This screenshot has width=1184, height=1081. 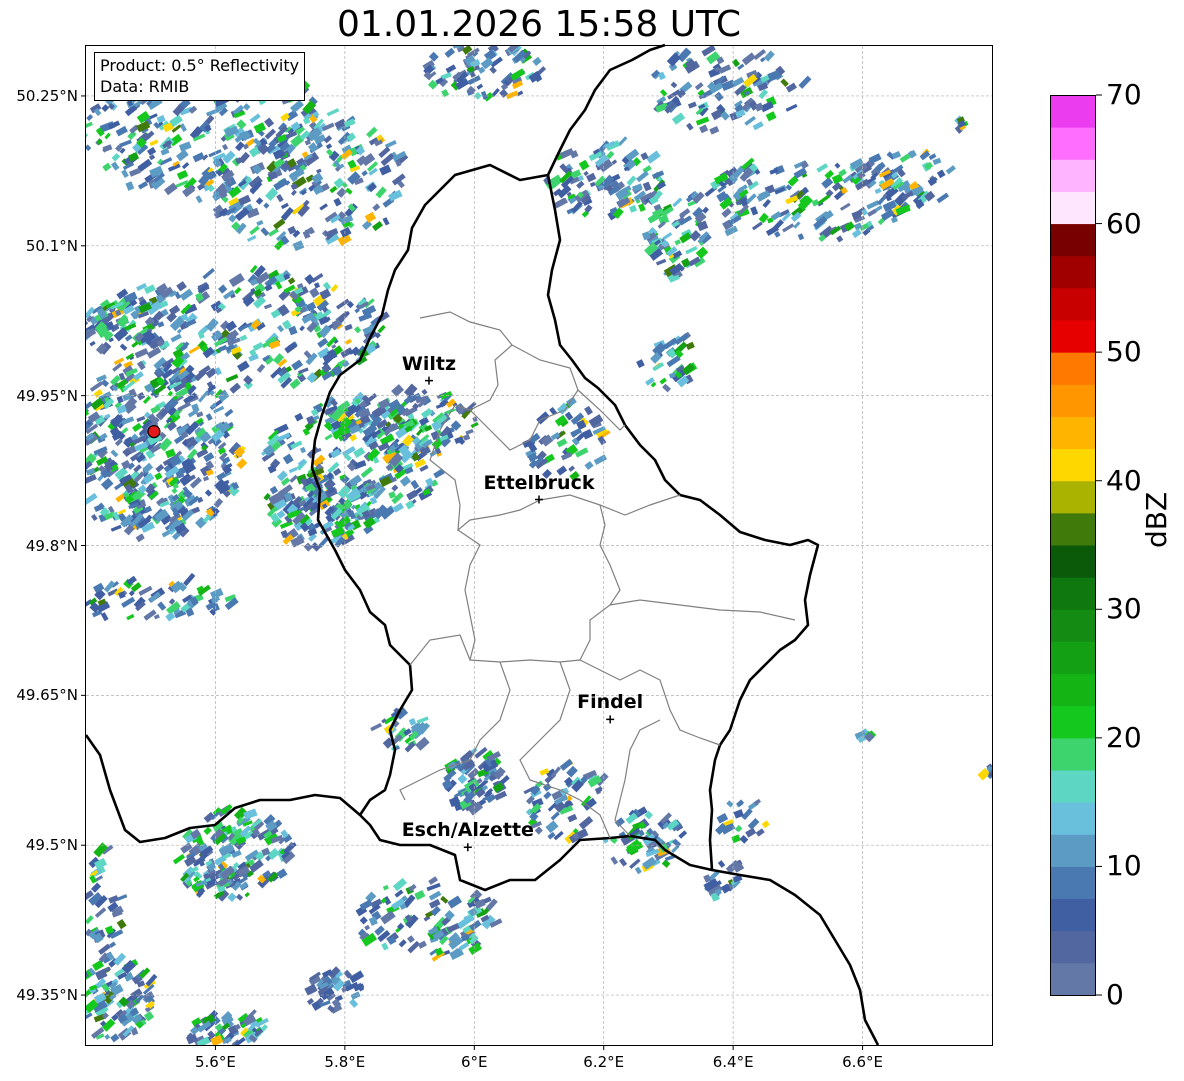 I want to click on lon-tick-label: 6.6°E, so click(x=862, y=1062).